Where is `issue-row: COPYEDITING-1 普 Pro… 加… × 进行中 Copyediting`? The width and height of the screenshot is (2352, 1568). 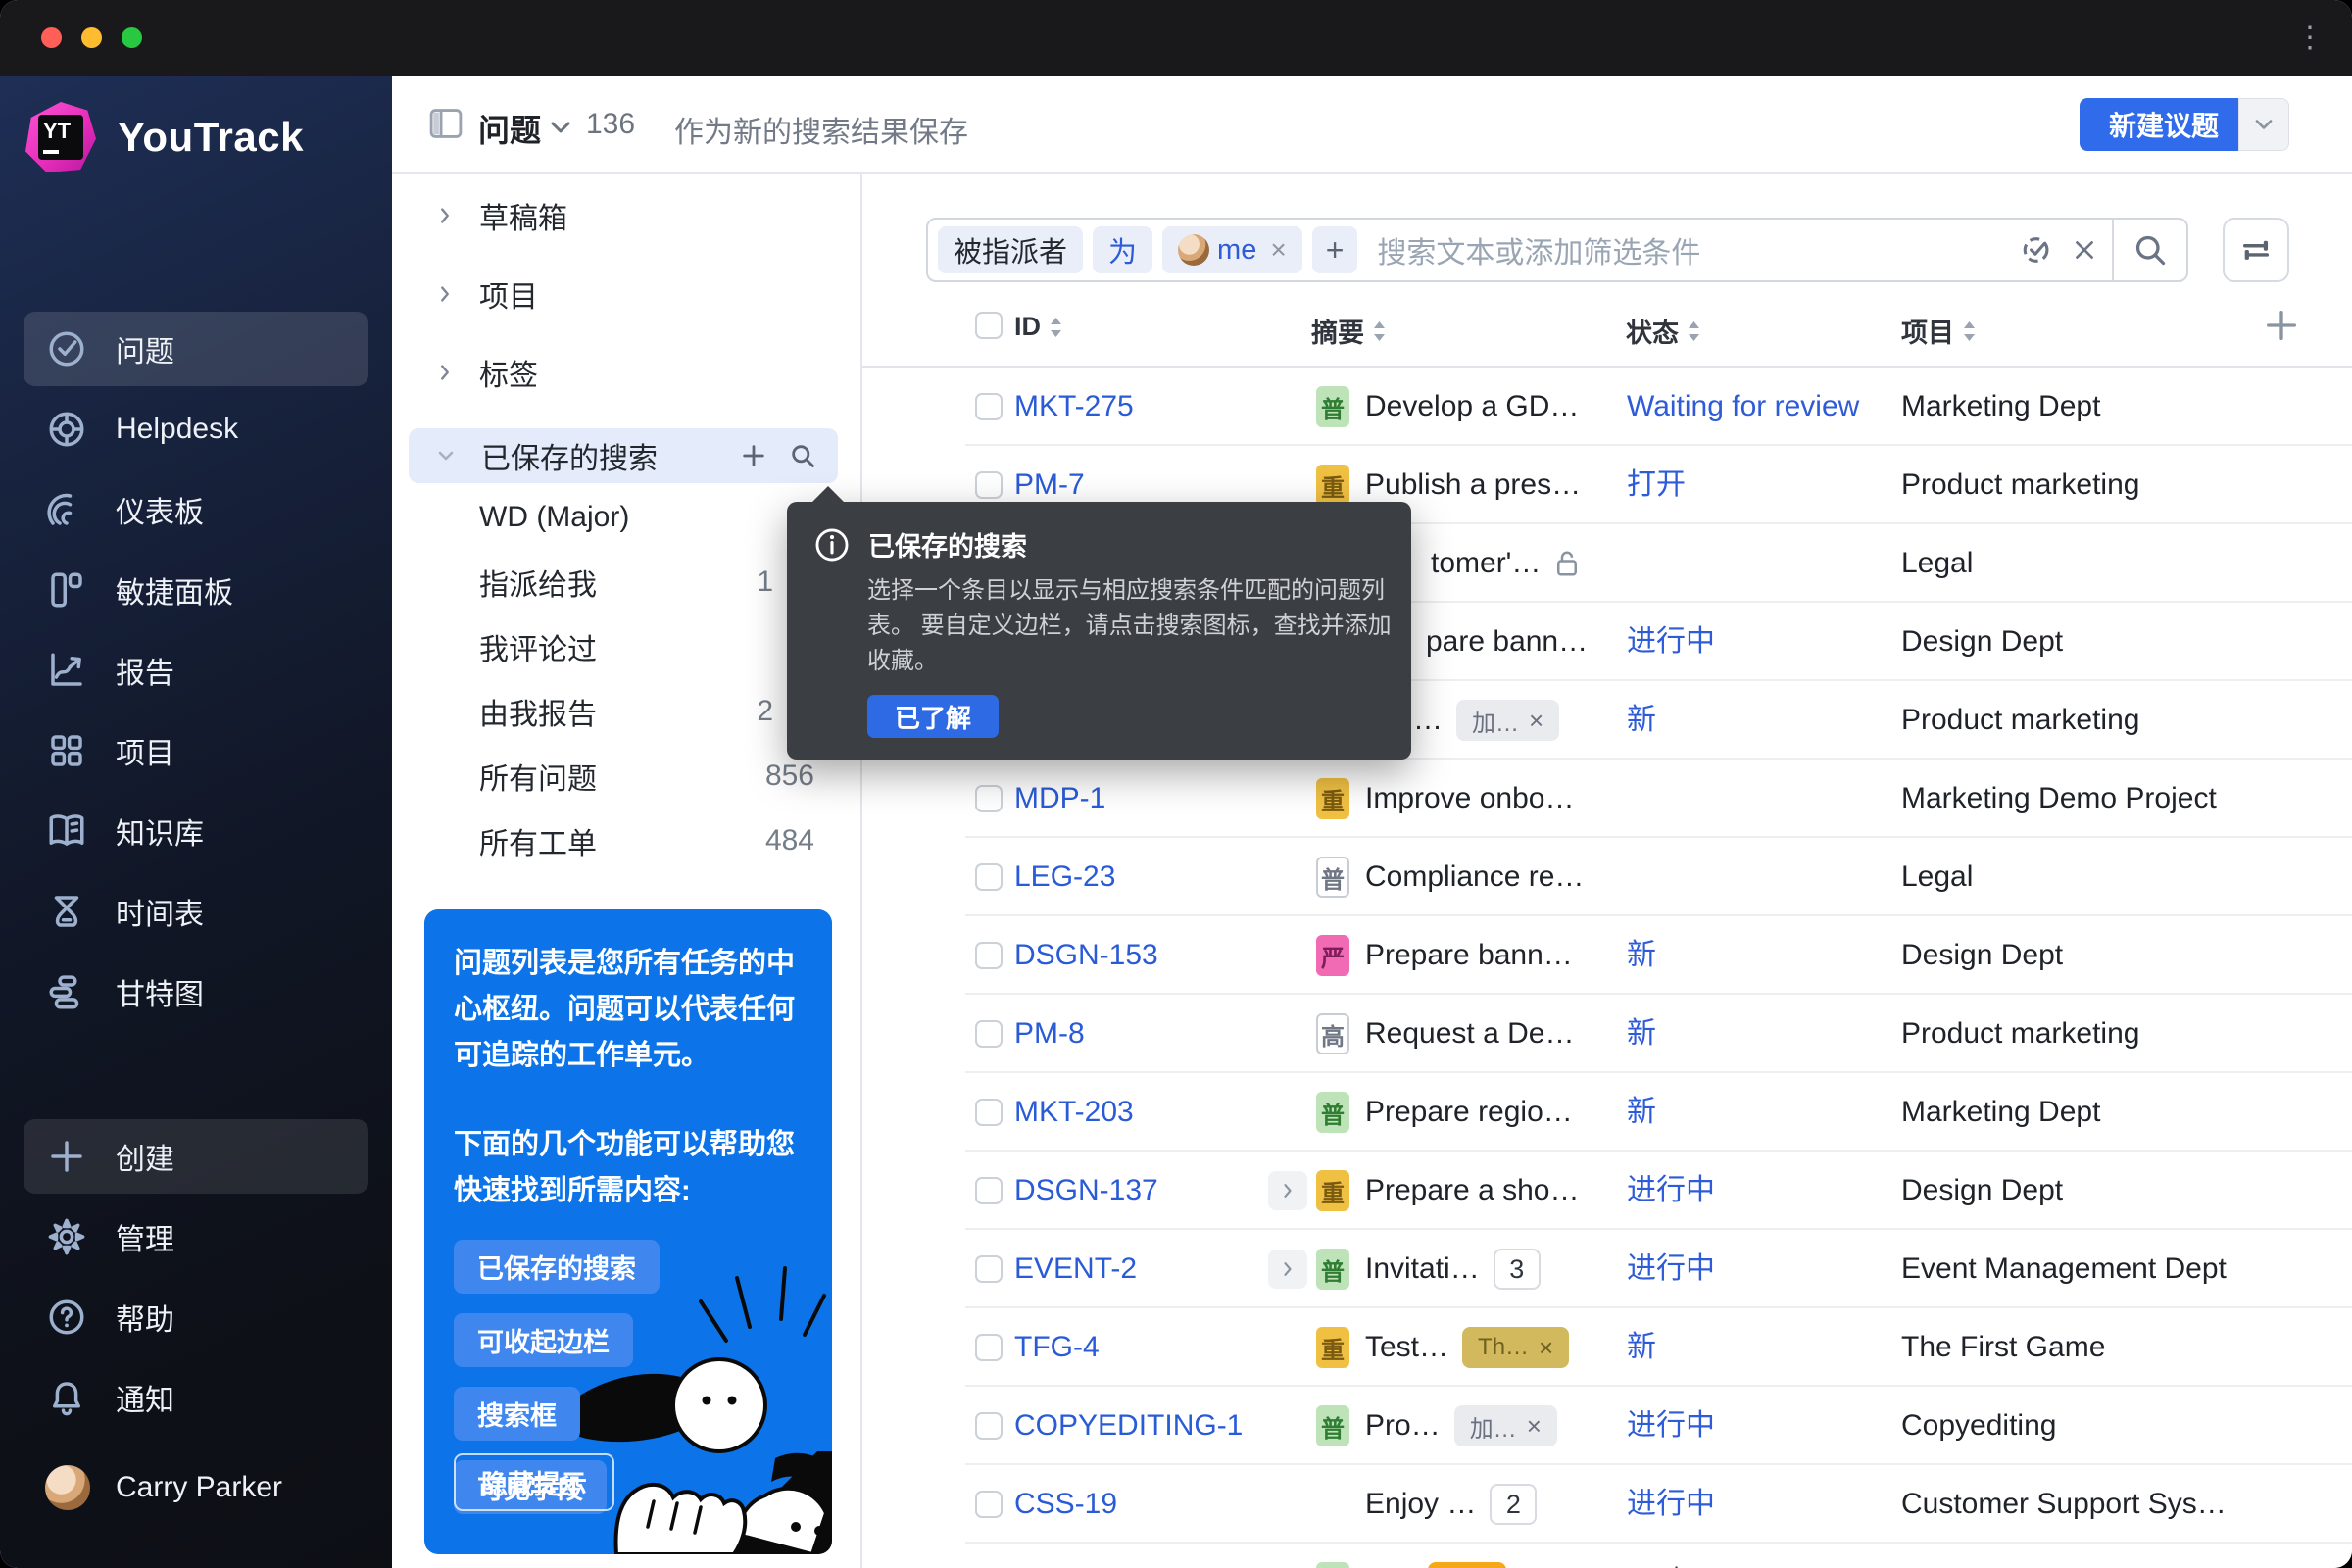
issue-row: COPYEDITING-1 普 Pro… 加… × 进行中 Copyediting is located at coordinates (1607, 1426).